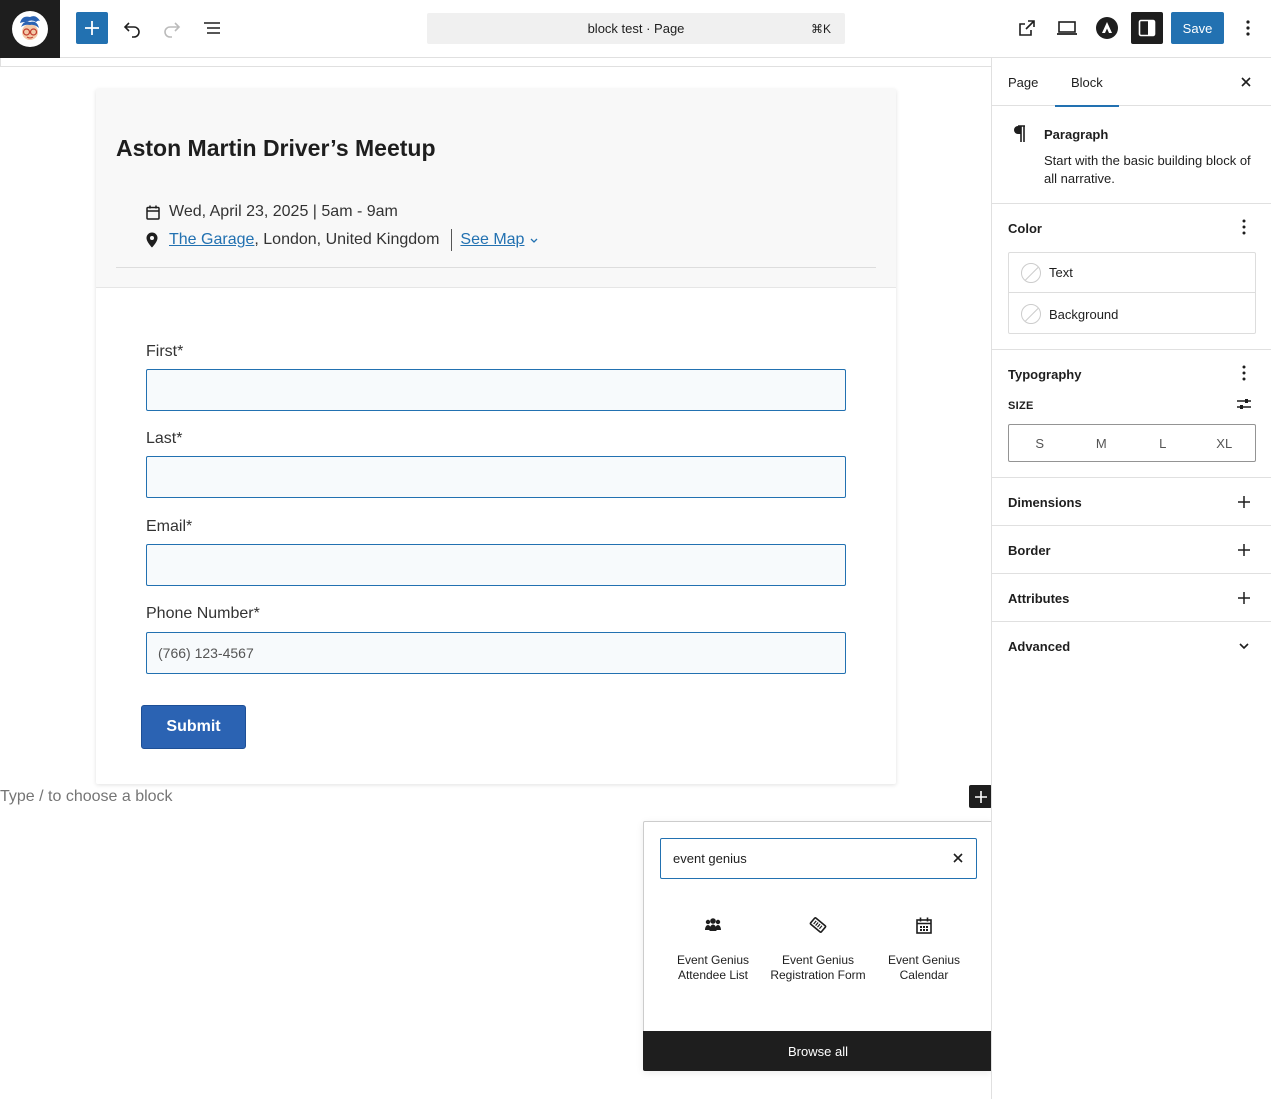 The height and width of the screenshot is (1099, 1271). I want to click on border-panel: Border, so click(1131, 550).